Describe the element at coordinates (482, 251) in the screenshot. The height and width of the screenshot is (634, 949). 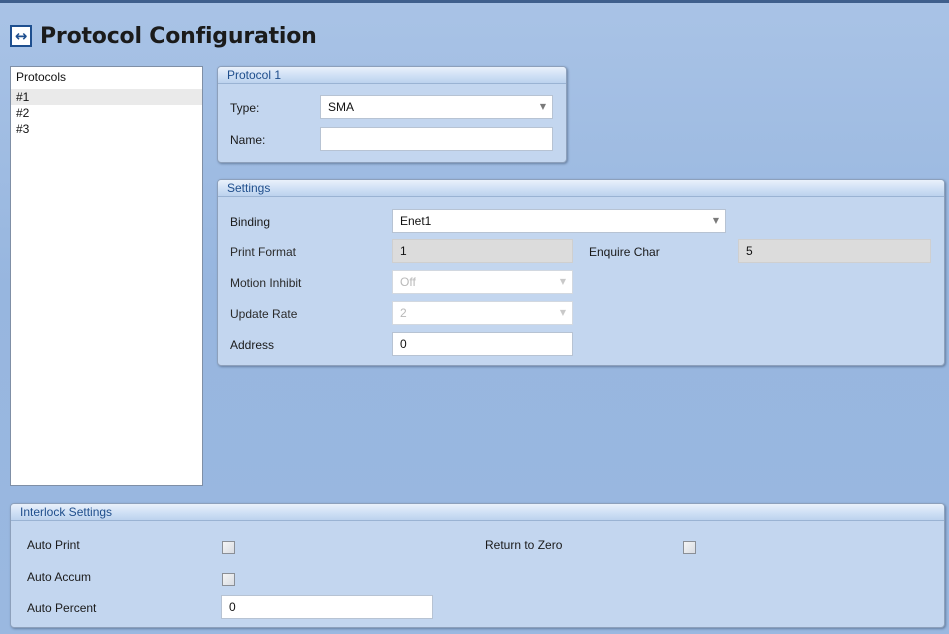
I see `print-format-field: 1` at that location.